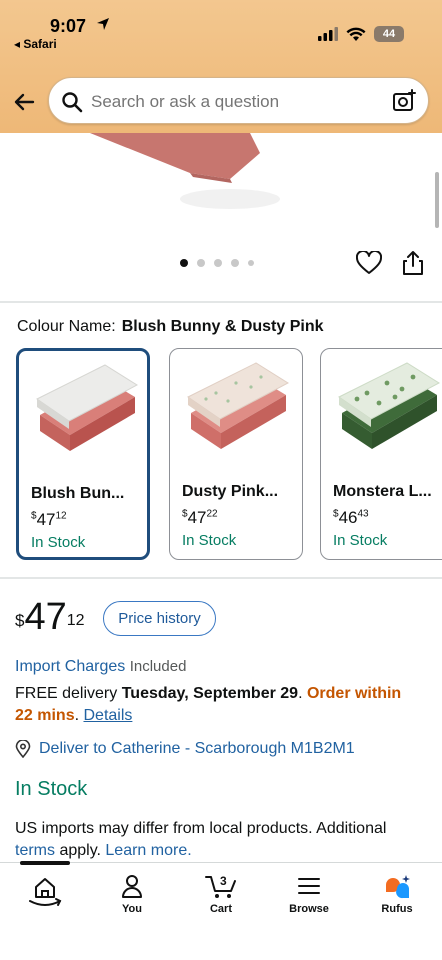 The image size is (442, 960). Describe the element at coordinates (51, 789) in the screenshot. I see `availability-status: In Stock` at that location.